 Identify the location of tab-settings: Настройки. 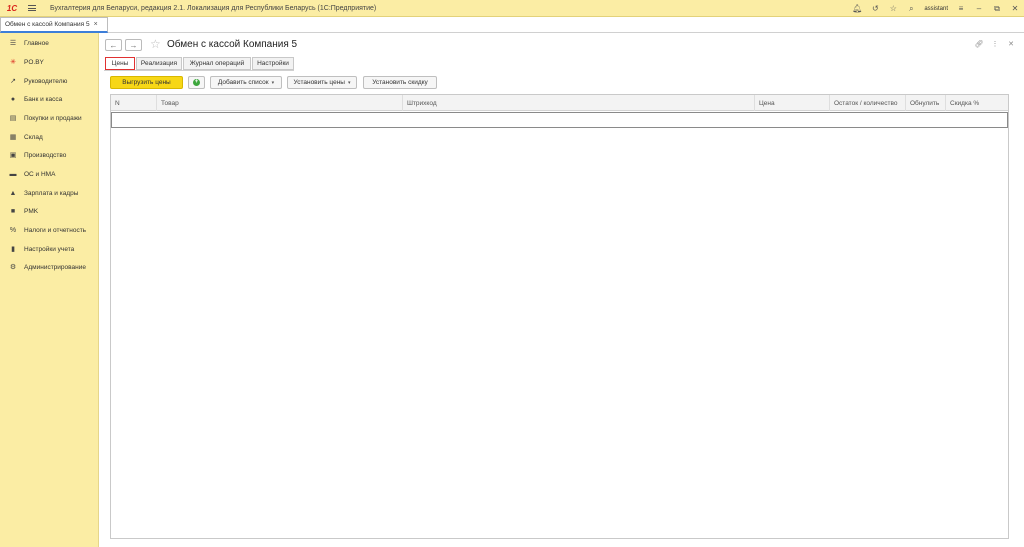
(273, 63).